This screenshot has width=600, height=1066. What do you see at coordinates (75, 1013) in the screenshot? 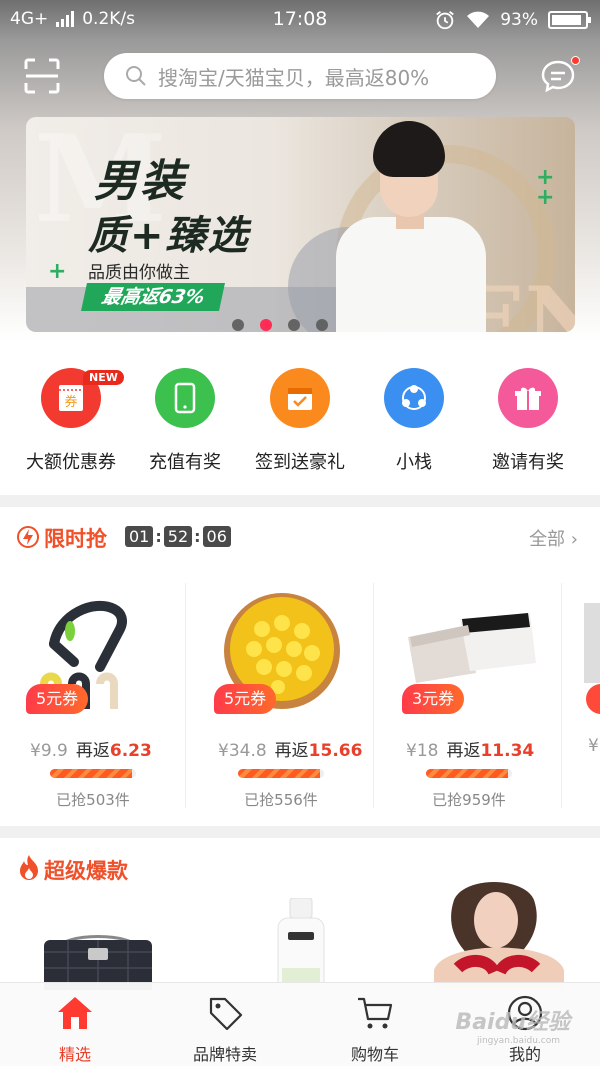
I see `home-icon` at bounding box center [75, 1013].